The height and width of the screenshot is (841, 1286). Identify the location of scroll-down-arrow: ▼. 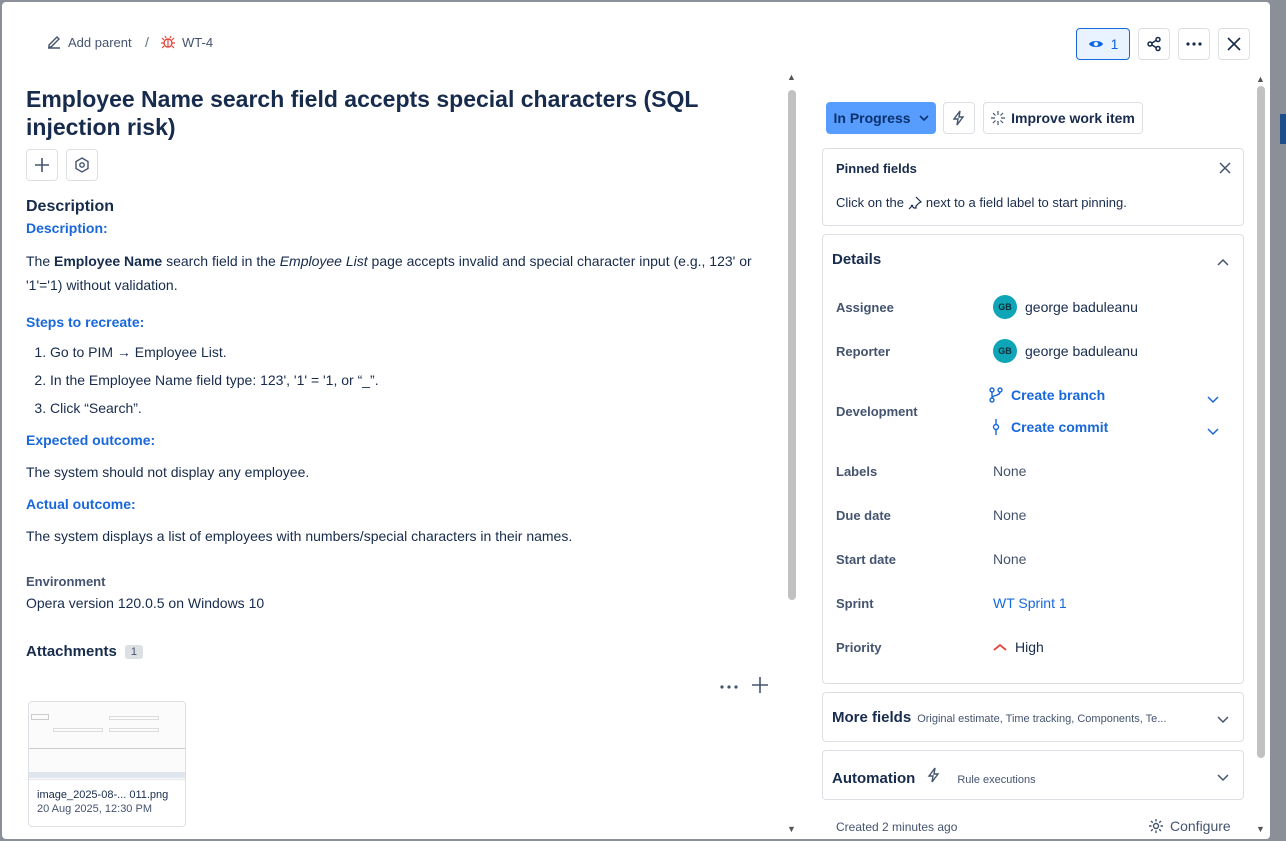
(791, 829).